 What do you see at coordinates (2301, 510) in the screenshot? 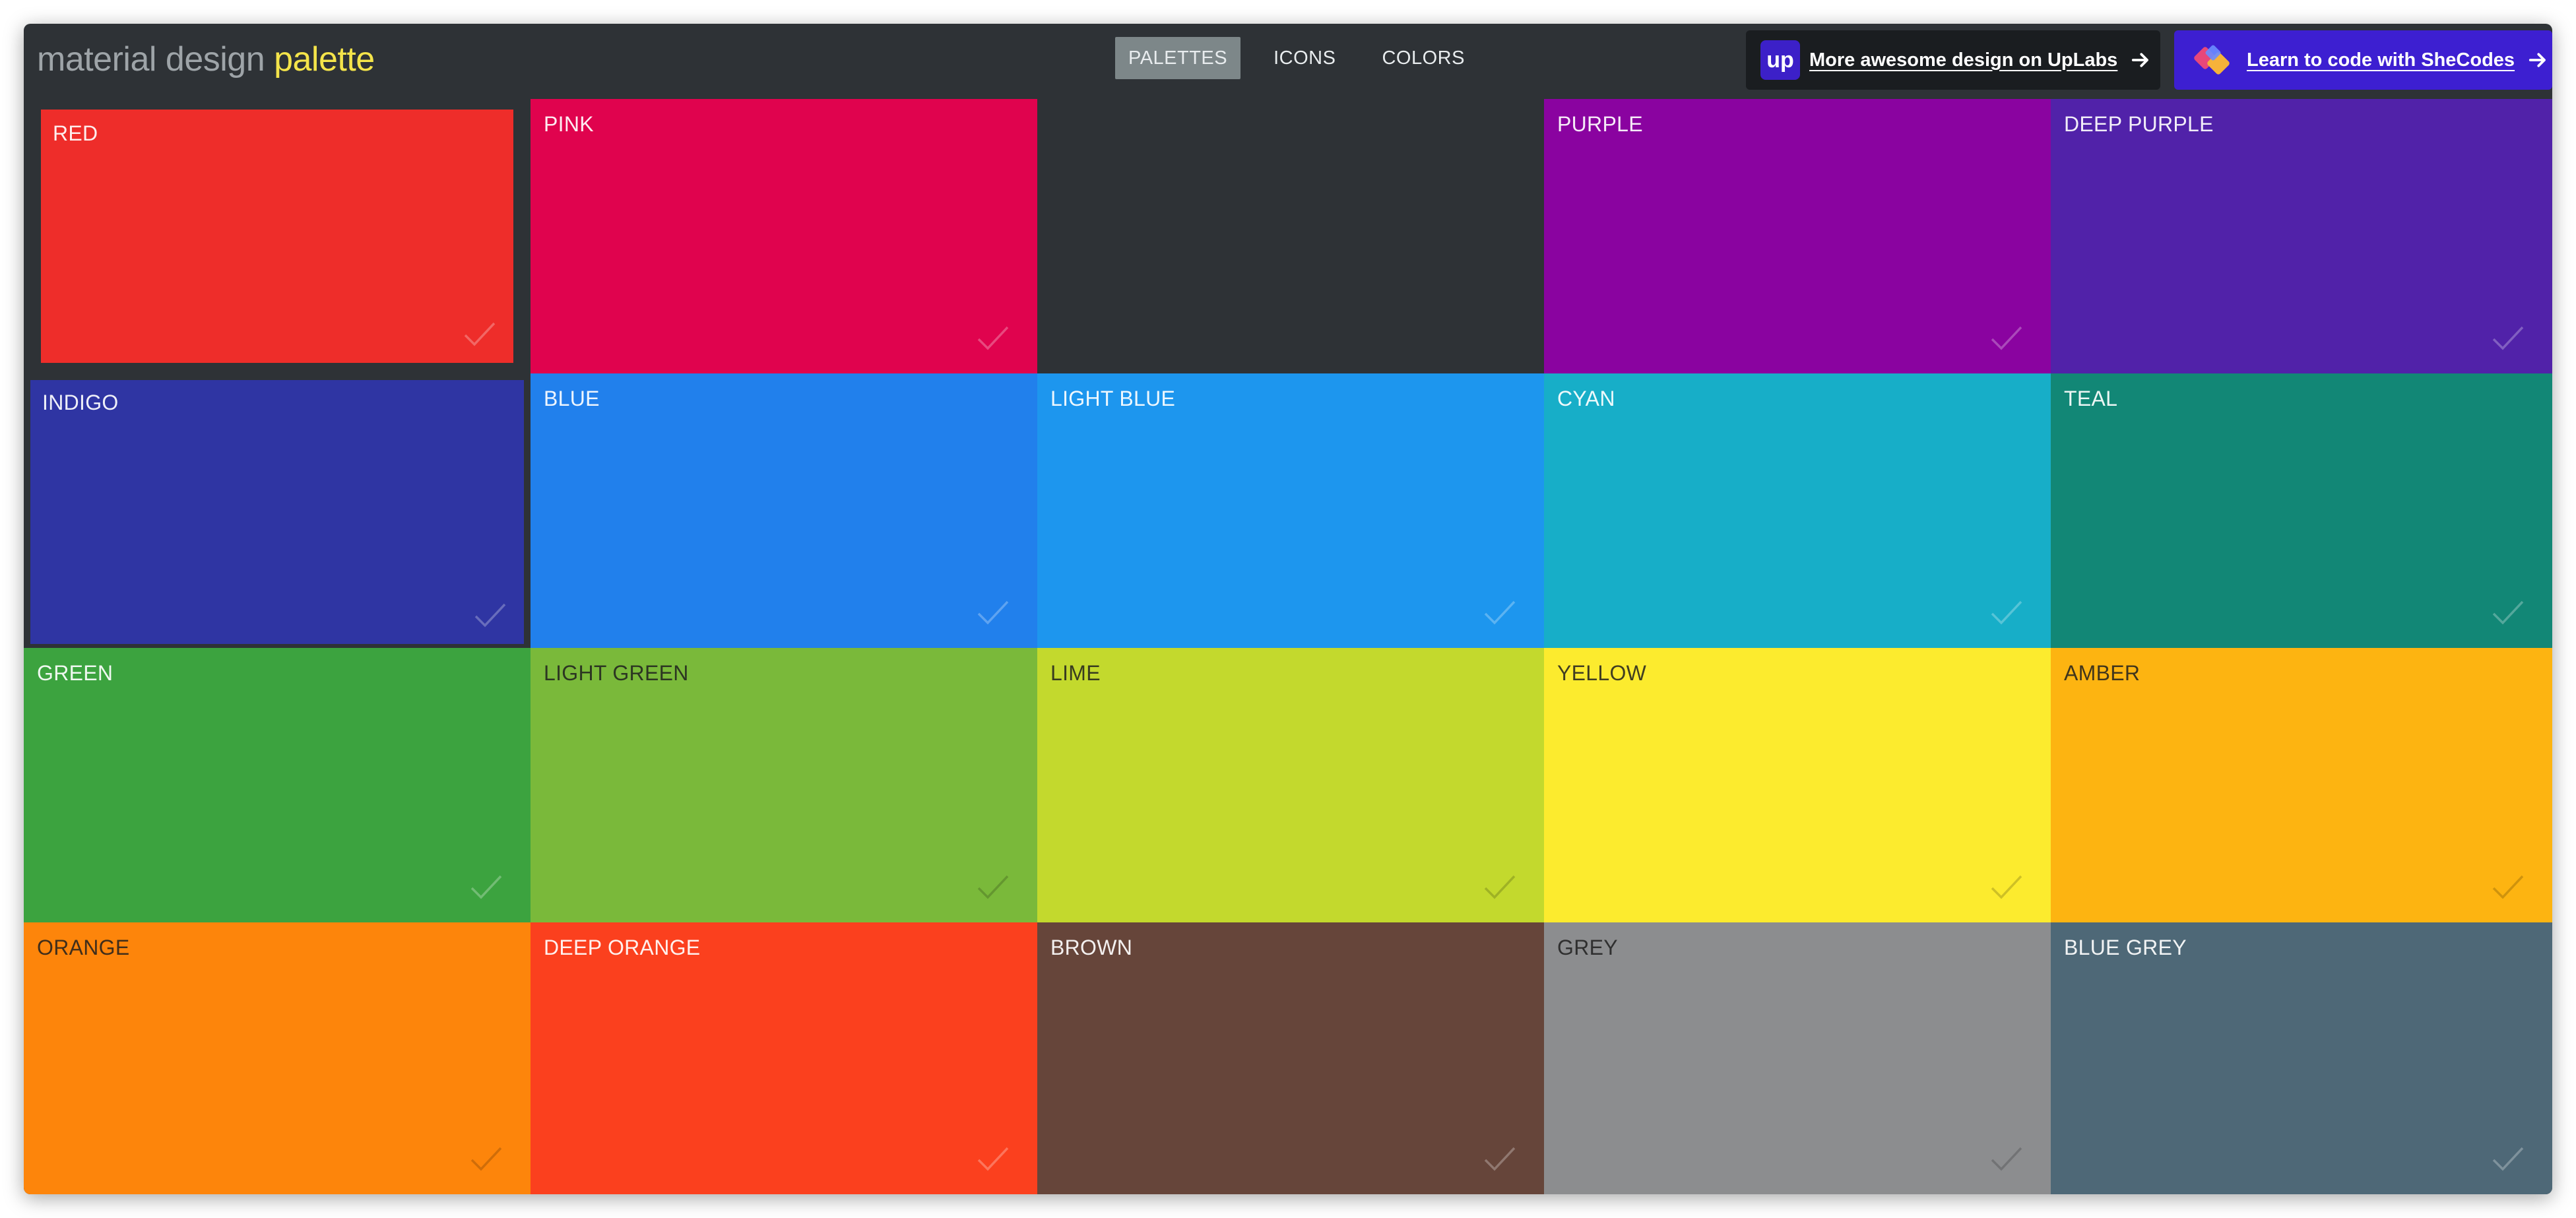
I see `palette-tile-teal: TEAL` at bounding box center [2301, 510].